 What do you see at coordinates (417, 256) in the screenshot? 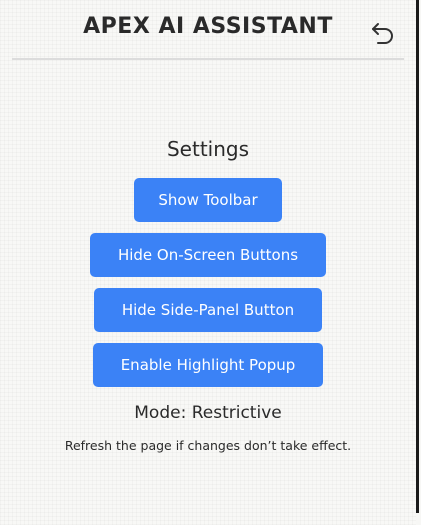
I see `panel-divider` at bounding box center [417, 256].